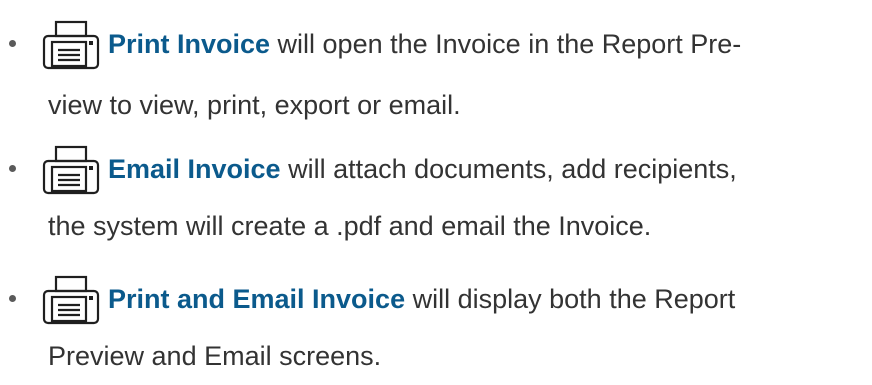  Describe the element at coordinates (506, 44) in the screenshot. I see `item-description: will open the Invoice in the Report Pre-` at that location.